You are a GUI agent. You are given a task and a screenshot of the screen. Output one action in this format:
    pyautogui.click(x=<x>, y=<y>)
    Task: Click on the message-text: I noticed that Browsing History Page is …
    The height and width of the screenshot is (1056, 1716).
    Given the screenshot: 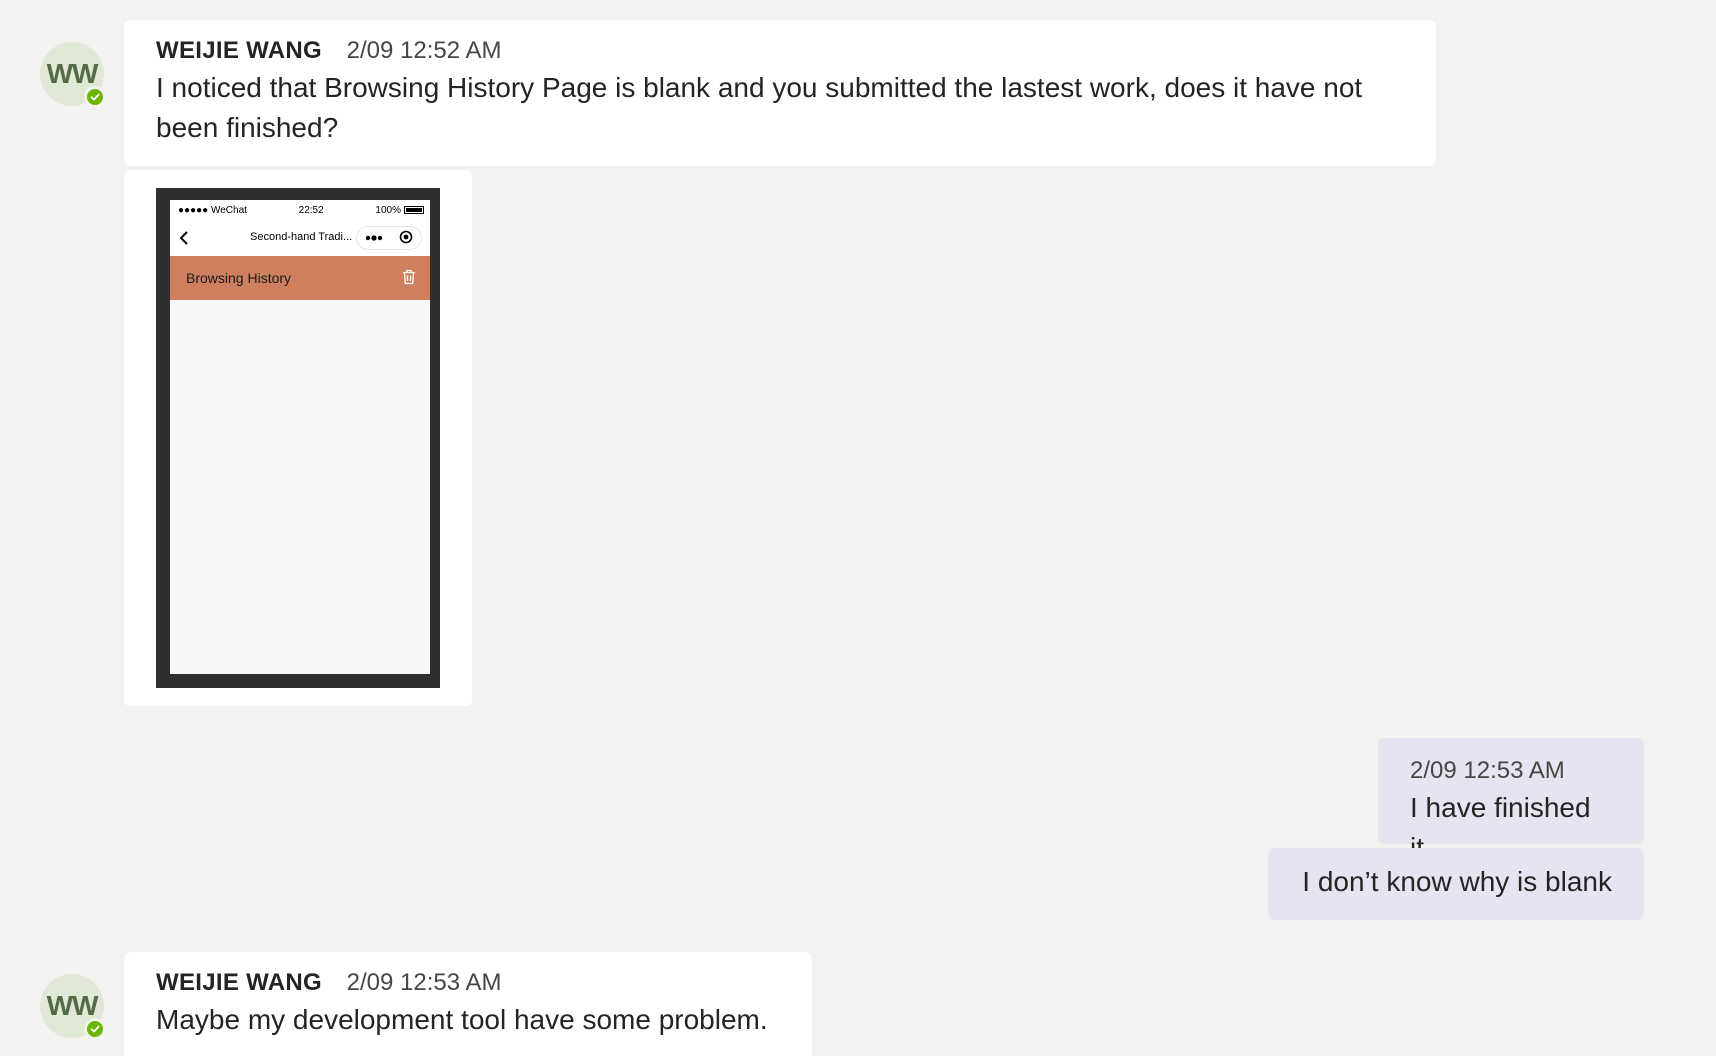 What is the action you would take?
    pyautogui.click(x=759, y=107)
    